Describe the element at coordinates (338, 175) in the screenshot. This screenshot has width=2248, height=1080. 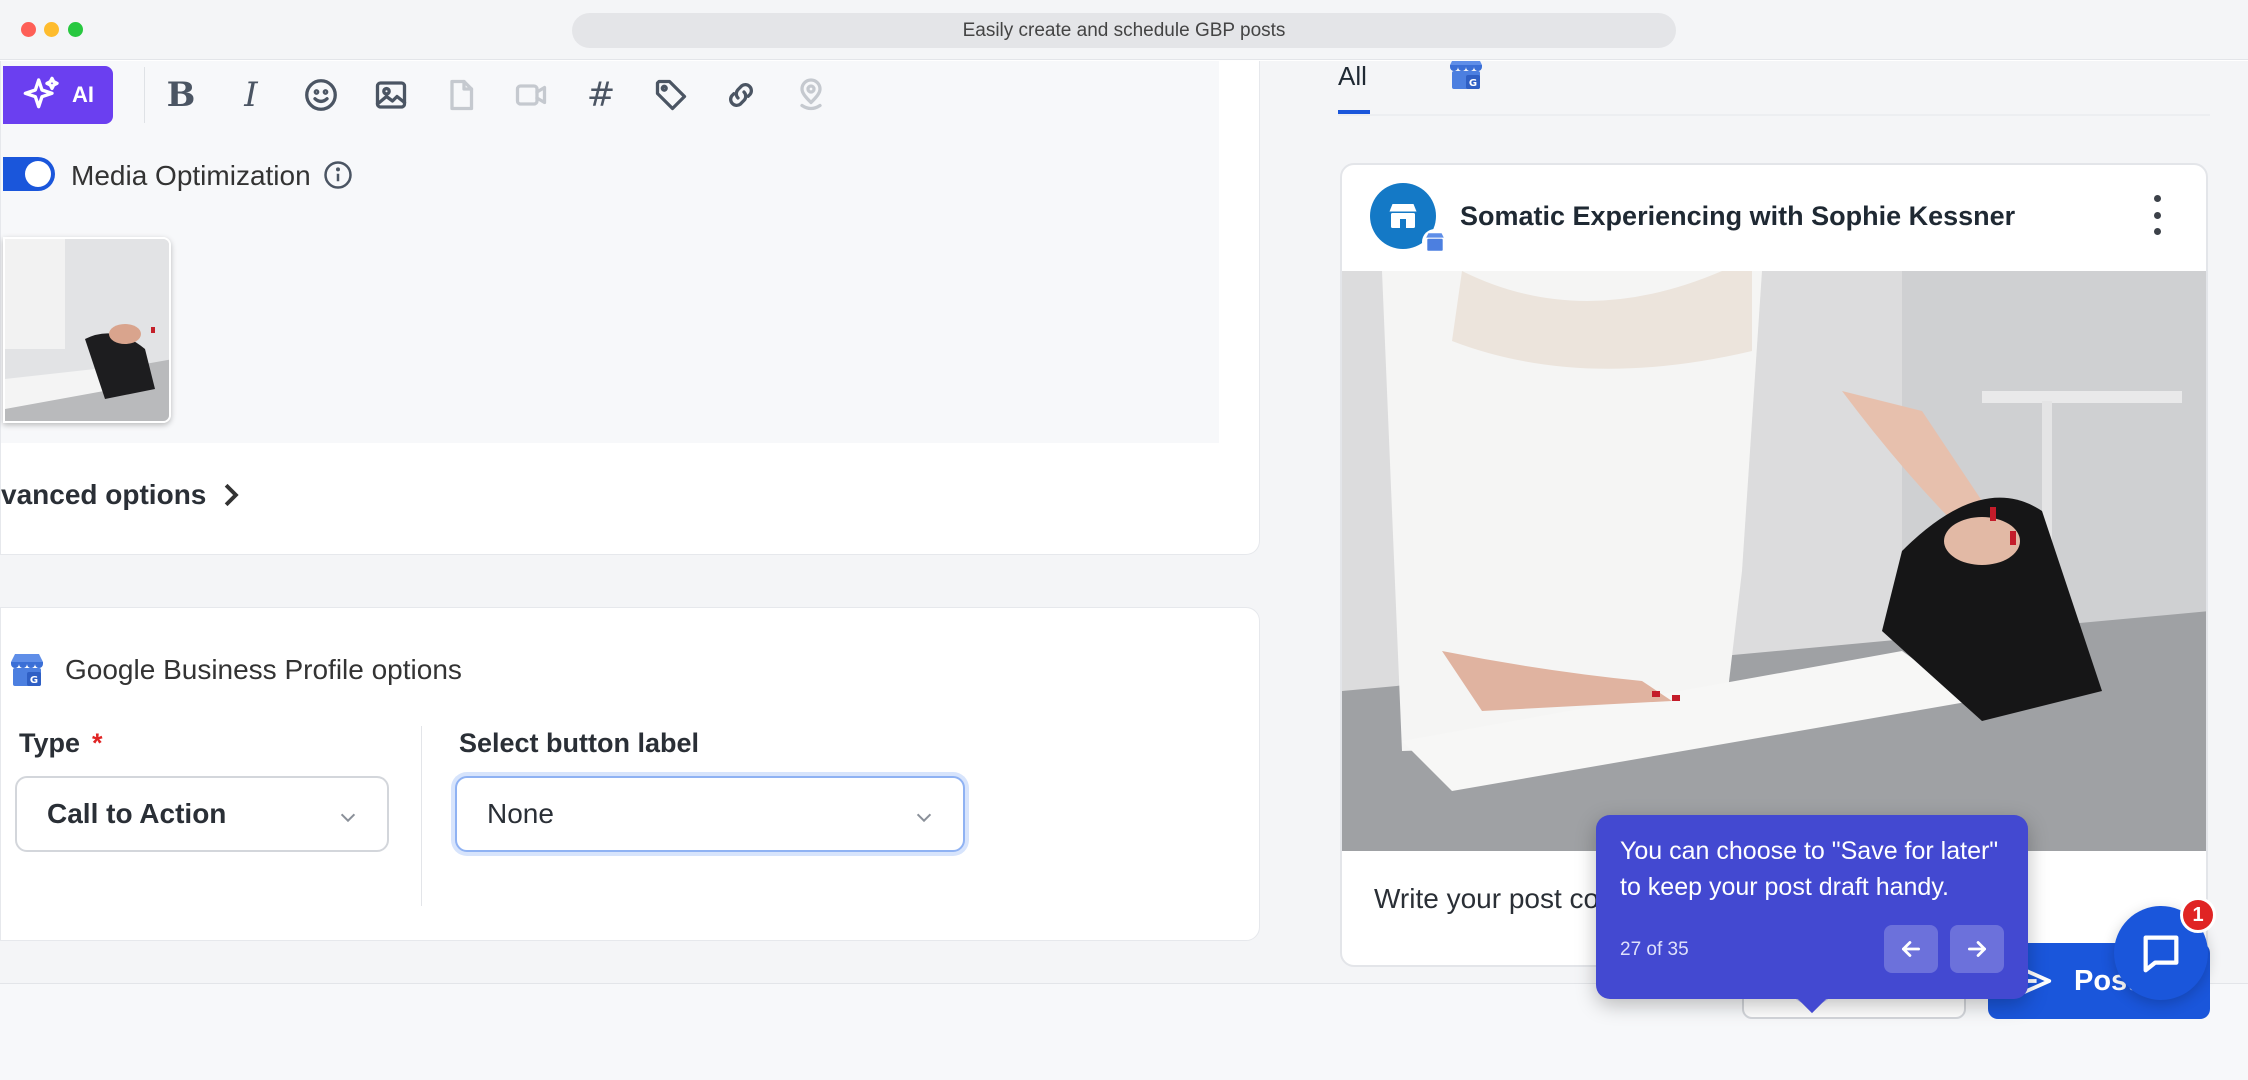
I see `info-icon` at that location.